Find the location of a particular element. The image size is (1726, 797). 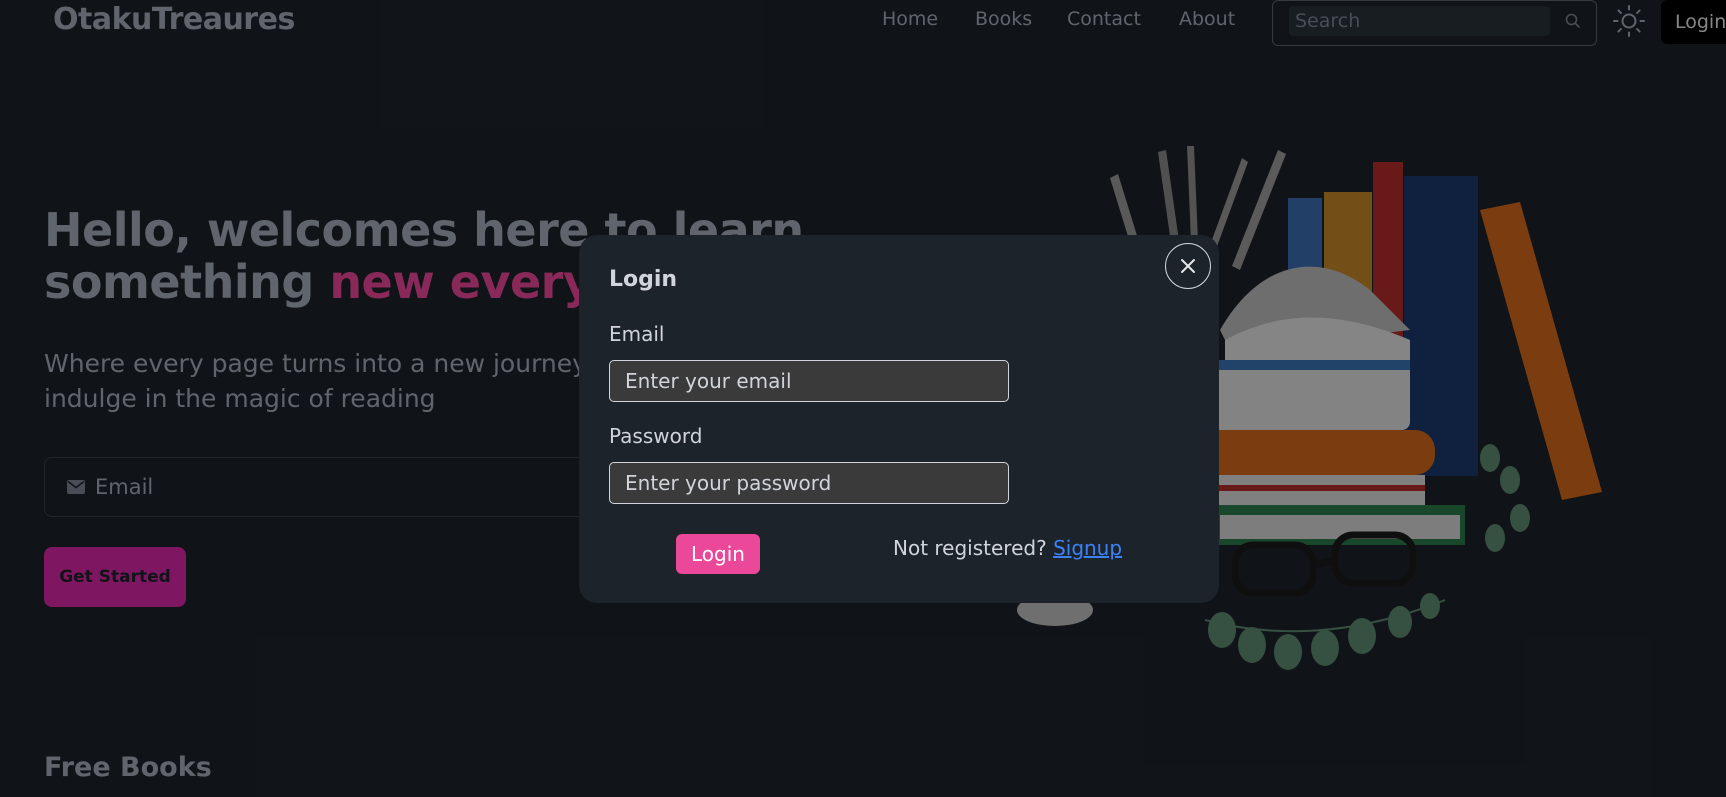

close-button is located at coordinates (1188, 266).